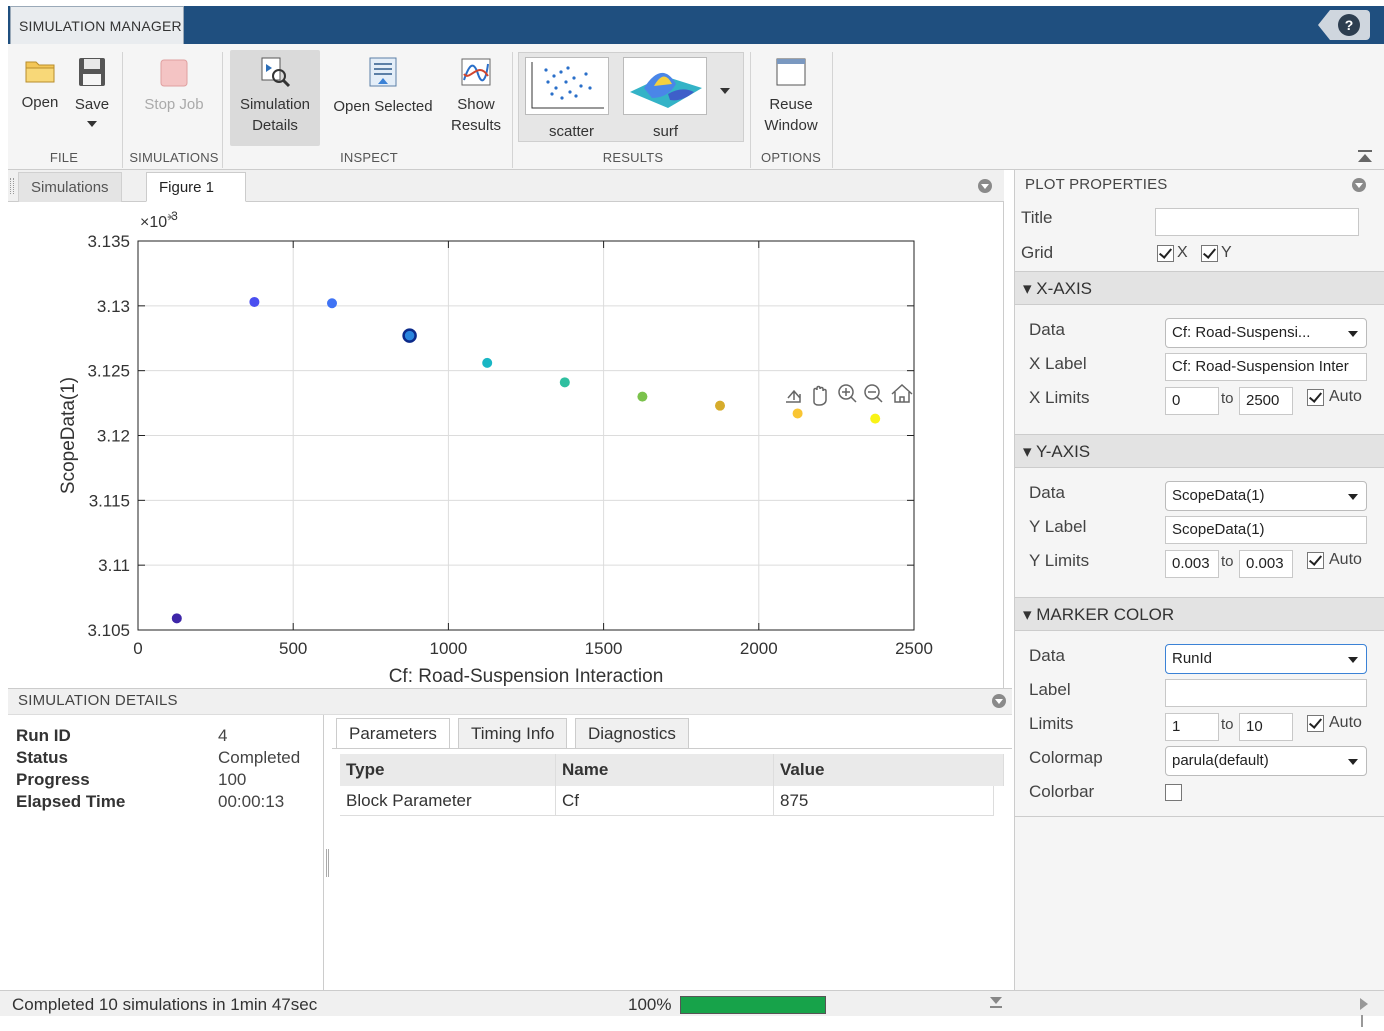 Image resolution: width=1384 pixels, height=1031 pixels. What do you see at coordinates (393, 733) in the screenshot?
I see `tab-parameters: Parameters` at bounding box center [393, 733].